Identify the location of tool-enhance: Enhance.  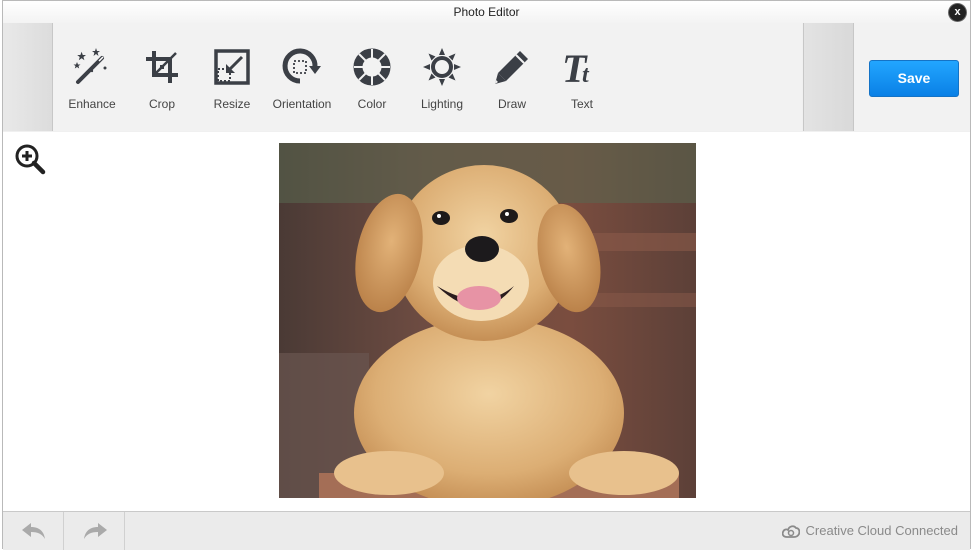
(92, 82).